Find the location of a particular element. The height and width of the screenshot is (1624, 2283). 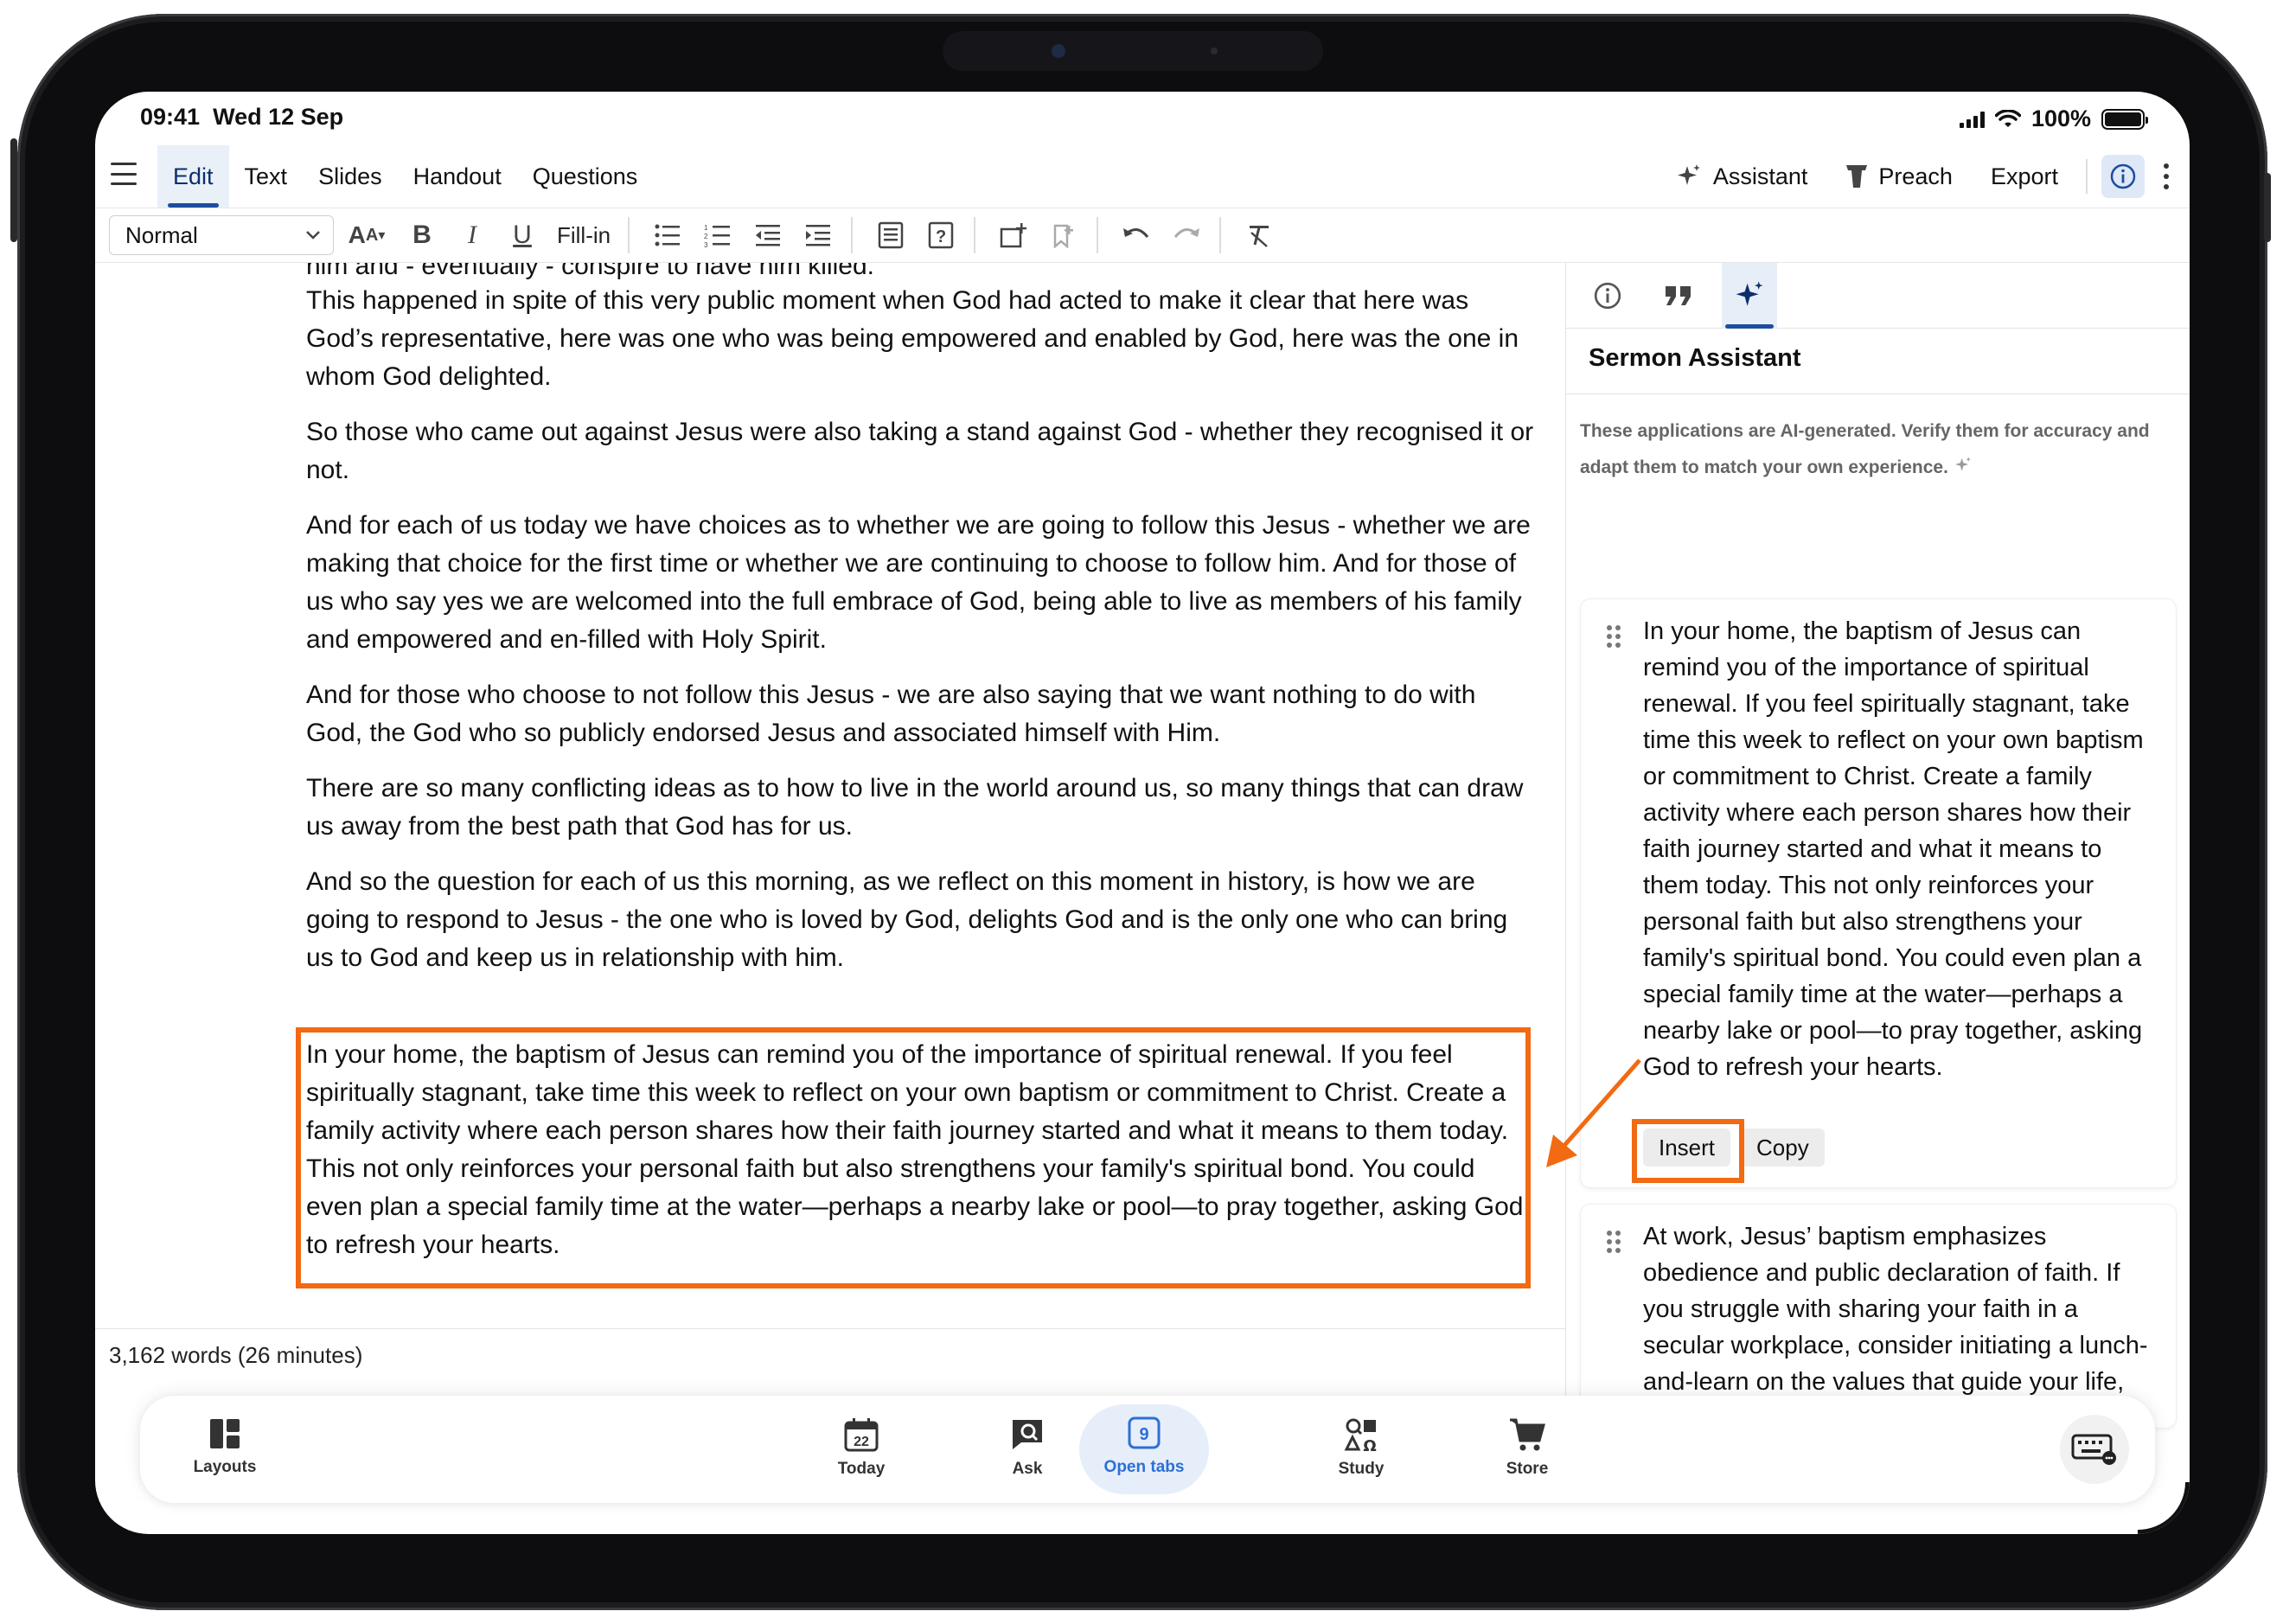

svg-text: 2 is located at coordinates (706, 236).